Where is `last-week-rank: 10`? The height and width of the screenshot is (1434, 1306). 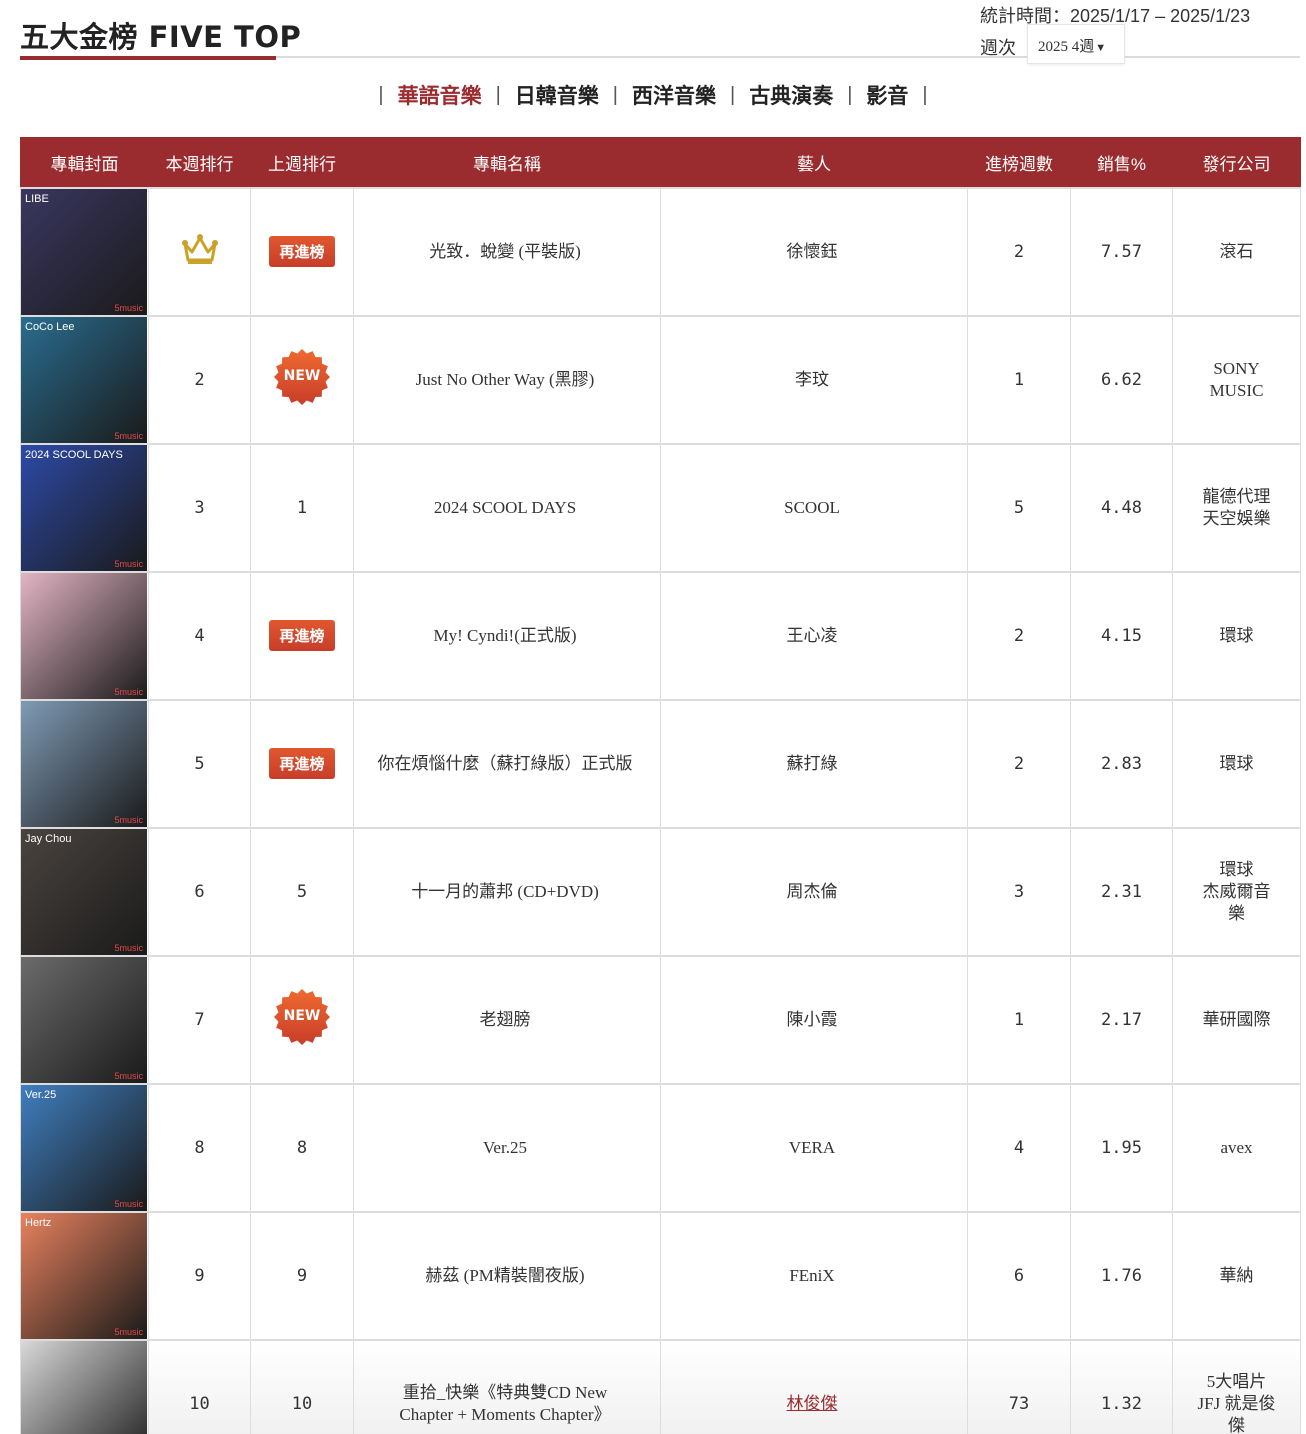
last-week-rank: 10 is located at coordinates (302, 1386).